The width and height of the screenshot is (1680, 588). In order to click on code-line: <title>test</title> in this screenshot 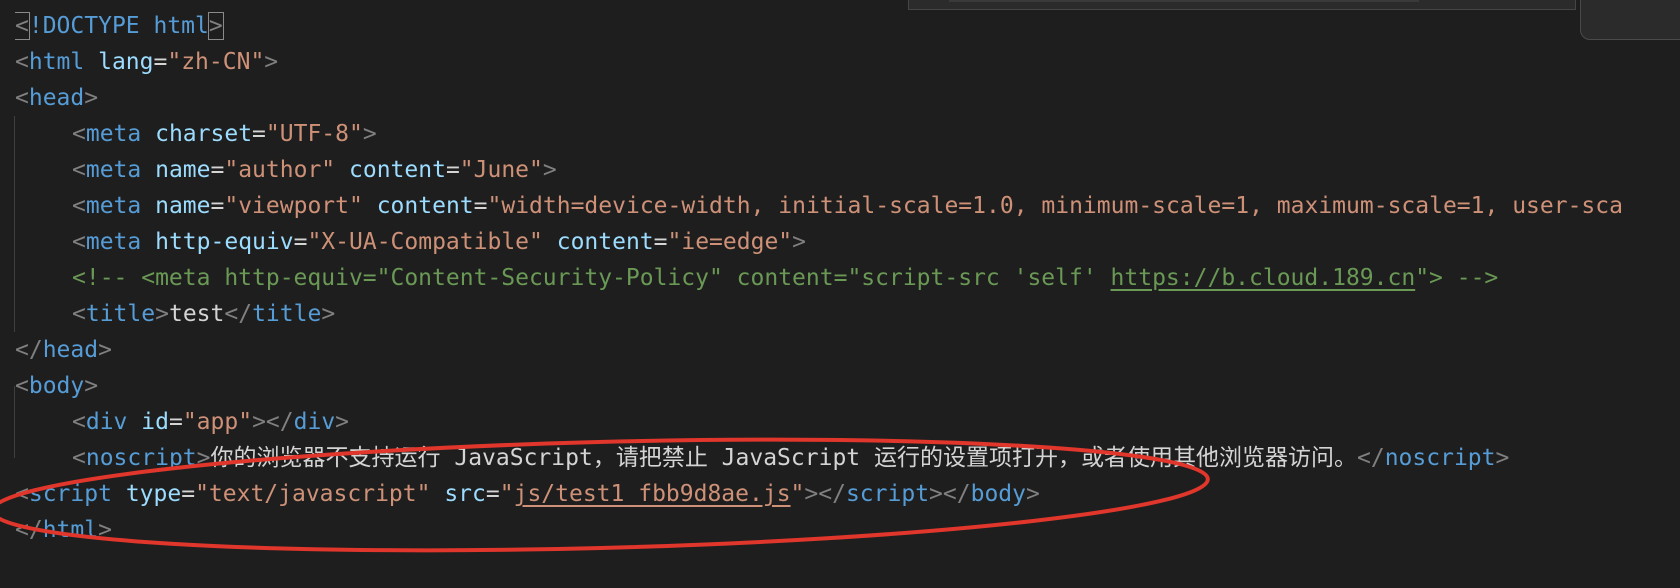, I will do `click(204, 314)`.